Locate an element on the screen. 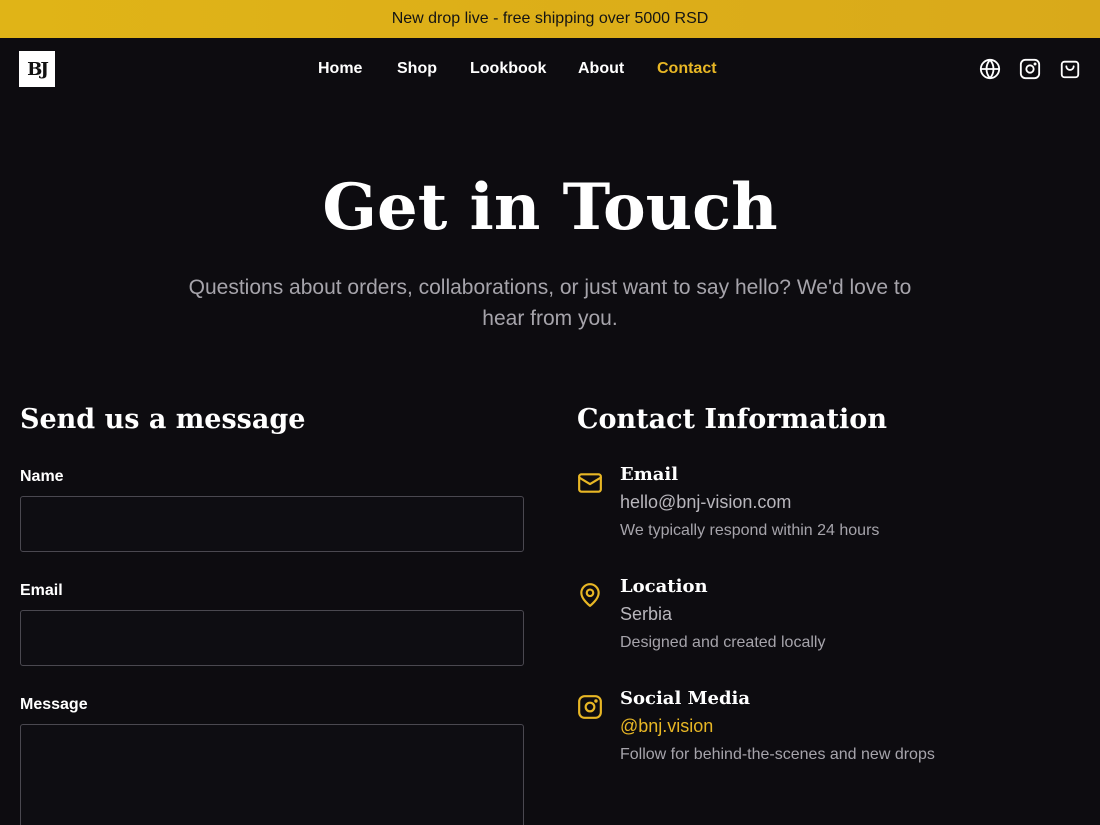 The width and height of the screenshot is (1100, 825). message-field is located at coordinates (272, 774).